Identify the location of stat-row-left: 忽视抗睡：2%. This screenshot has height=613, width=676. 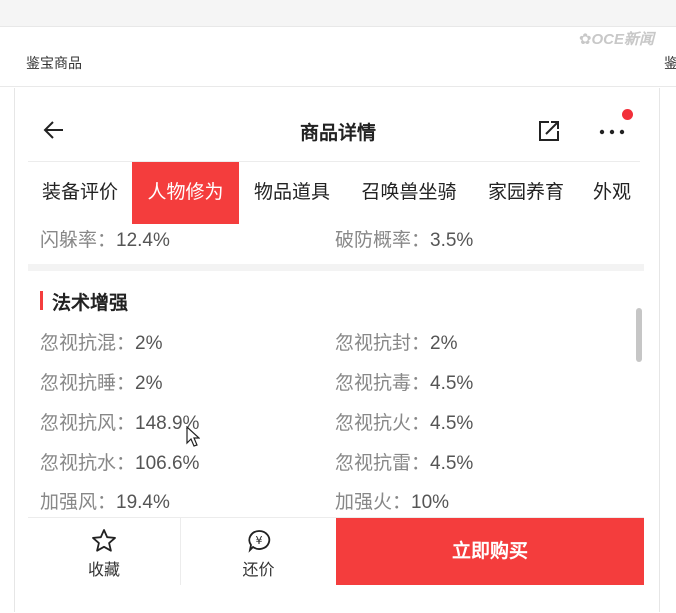
(101, 381).